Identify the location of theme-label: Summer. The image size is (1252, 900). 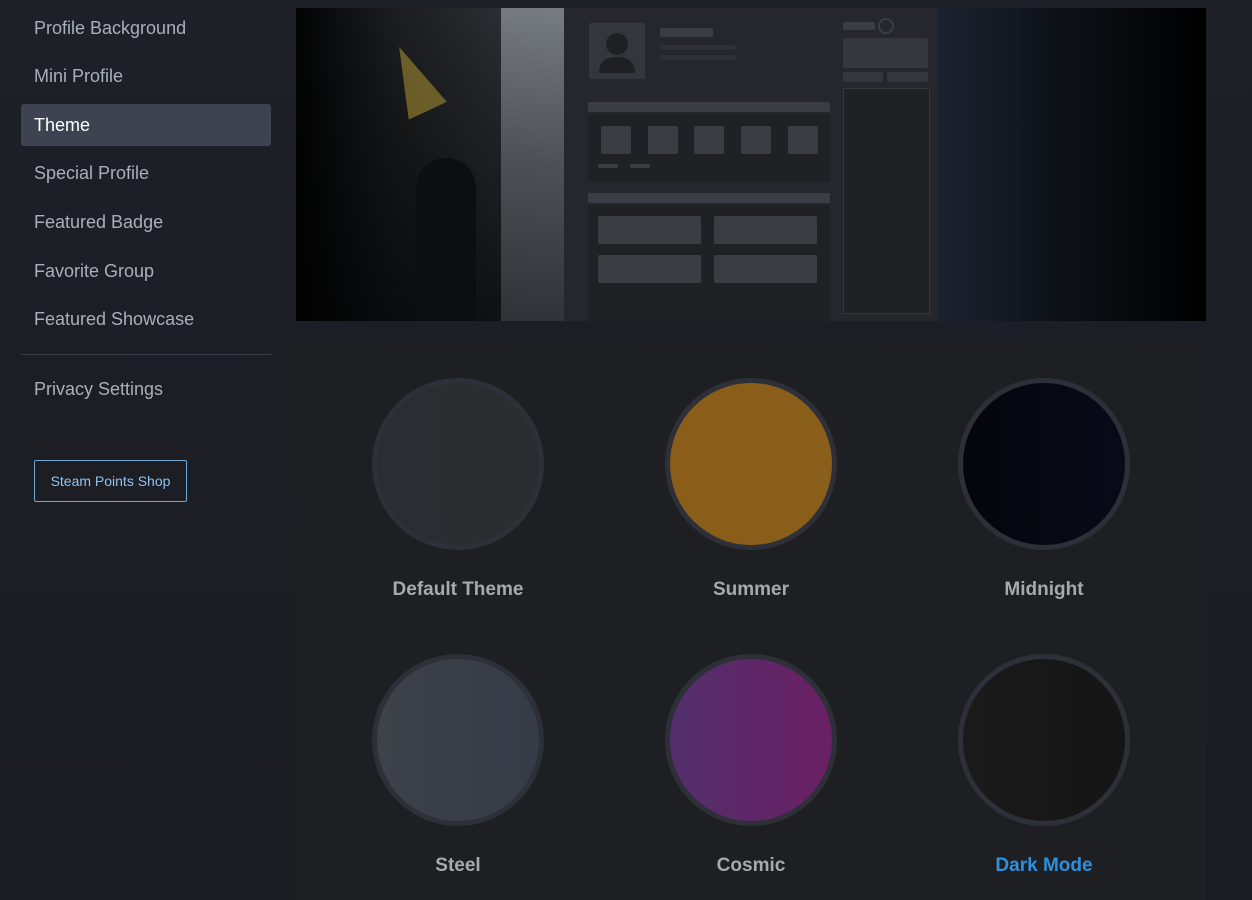
(751, 589).